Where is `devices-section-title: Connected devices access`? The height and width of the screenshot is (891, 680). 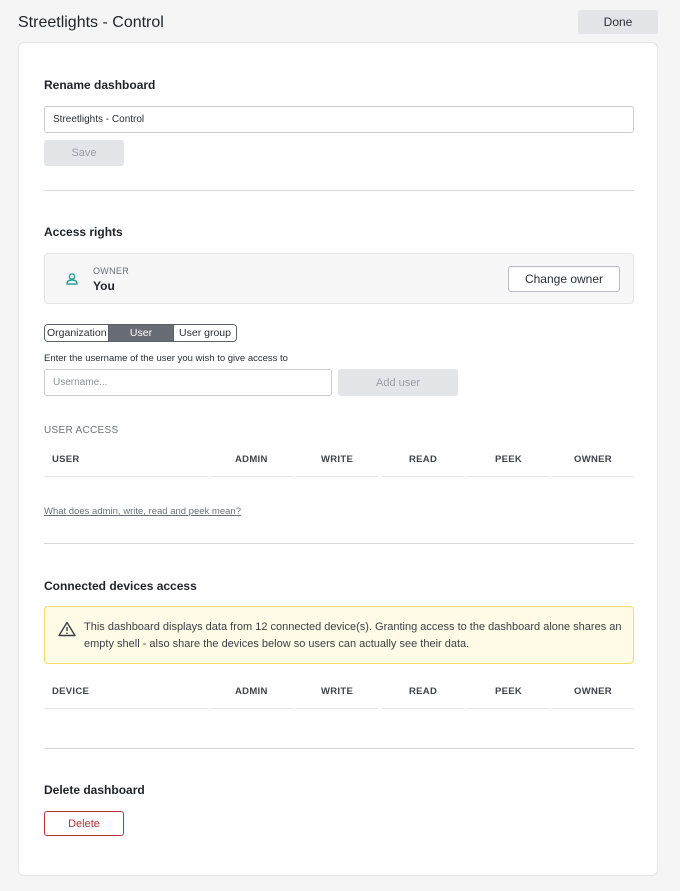
devices-section-title: Connected devices access is located at coordinates (120, 586).